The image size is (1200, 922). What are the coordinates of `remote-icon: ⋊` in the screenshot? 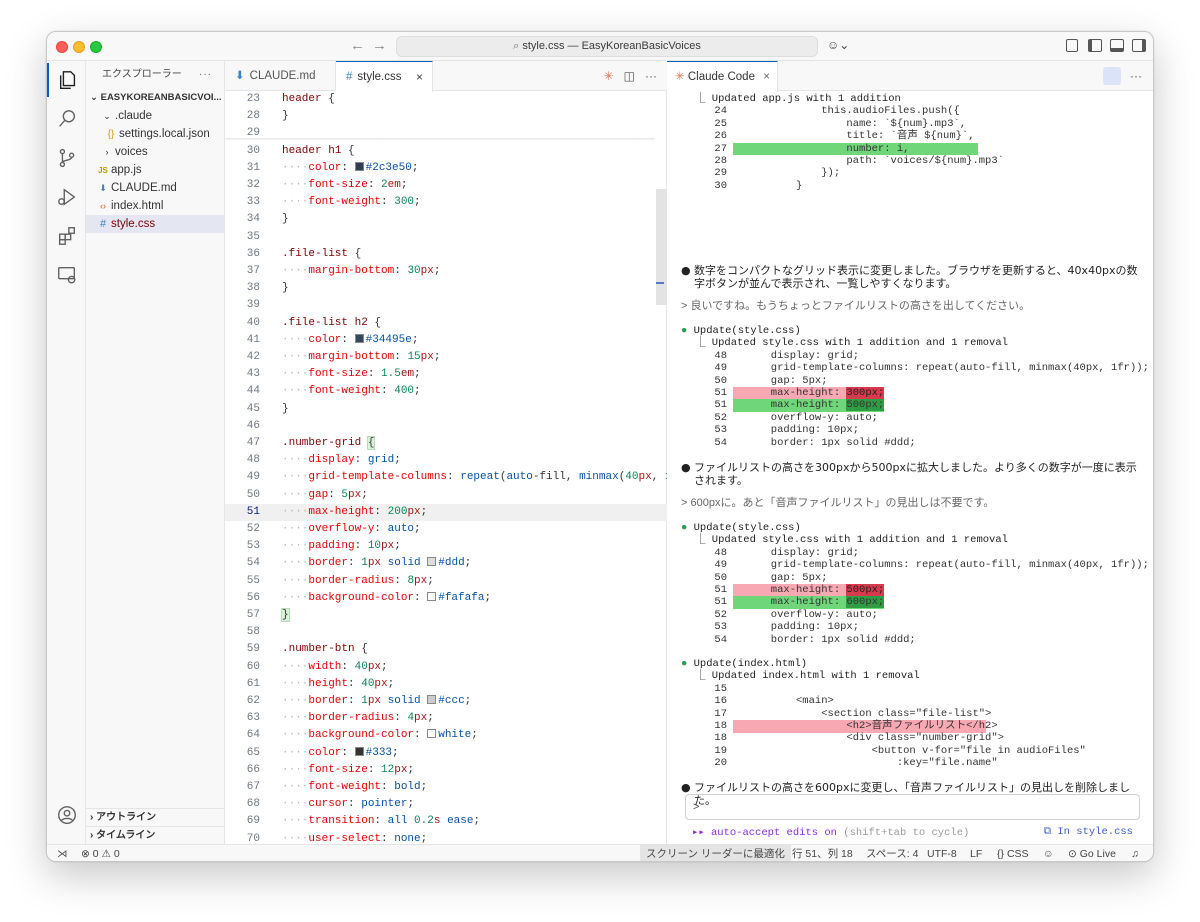 It's located at (62, 853).